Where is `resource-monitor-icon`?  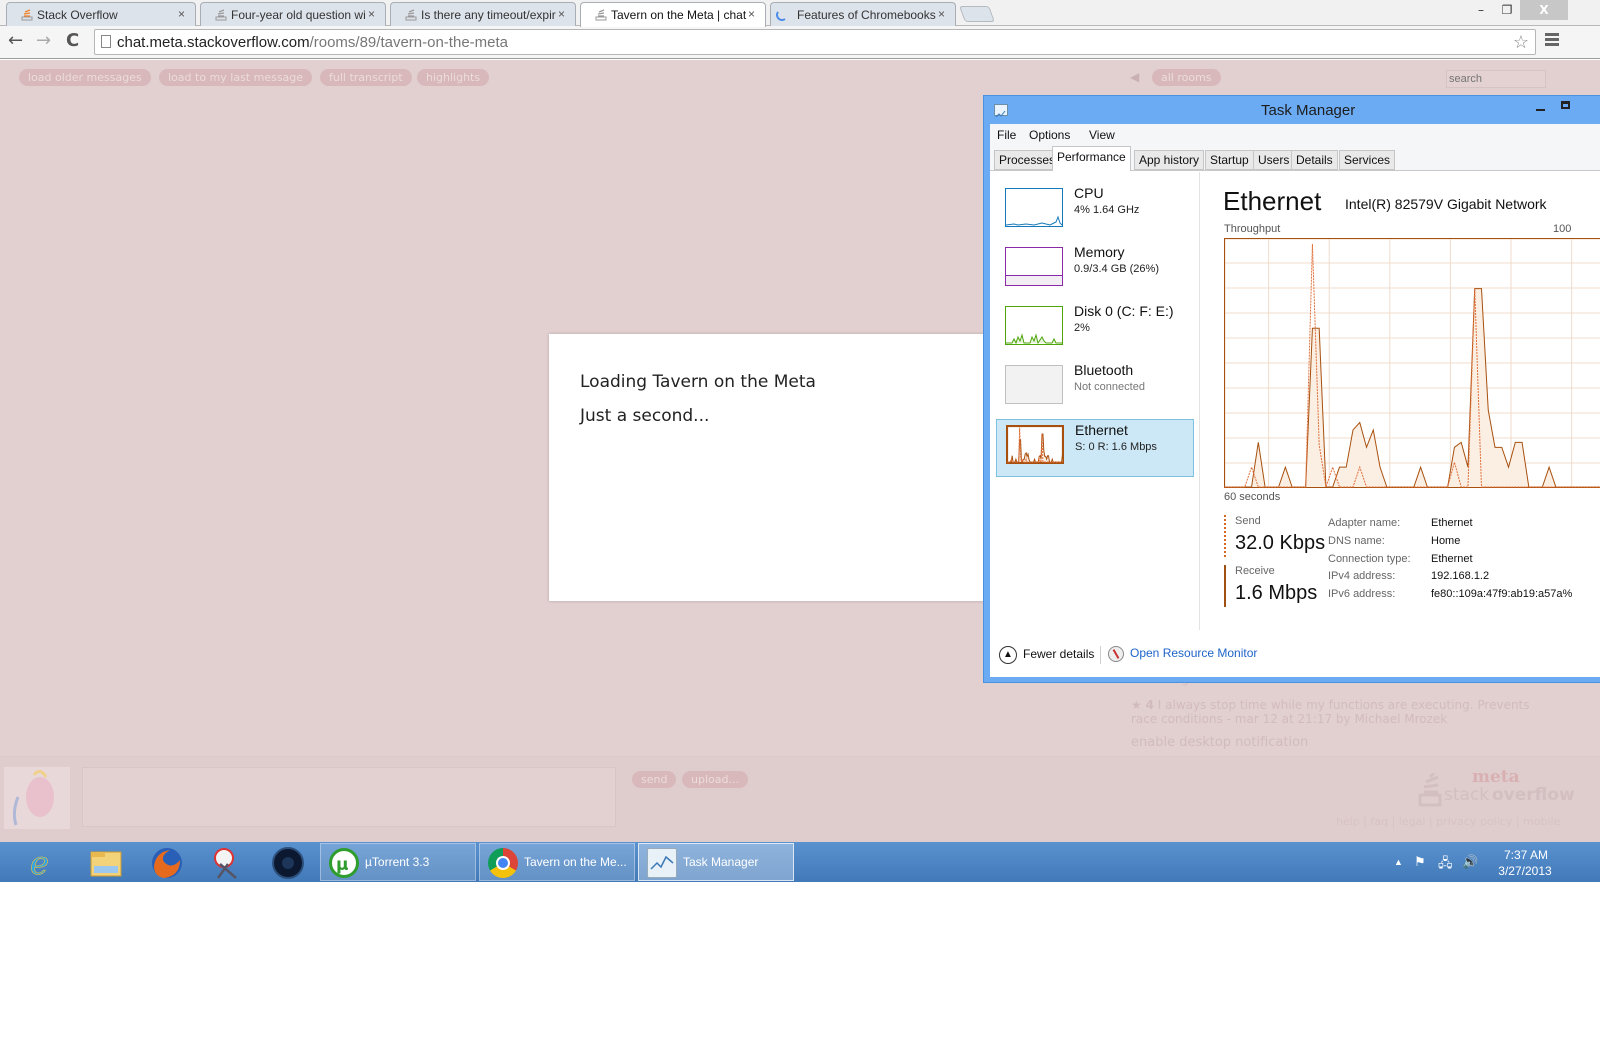 resource-monitor-icon is located at coordinates (1116, 654).